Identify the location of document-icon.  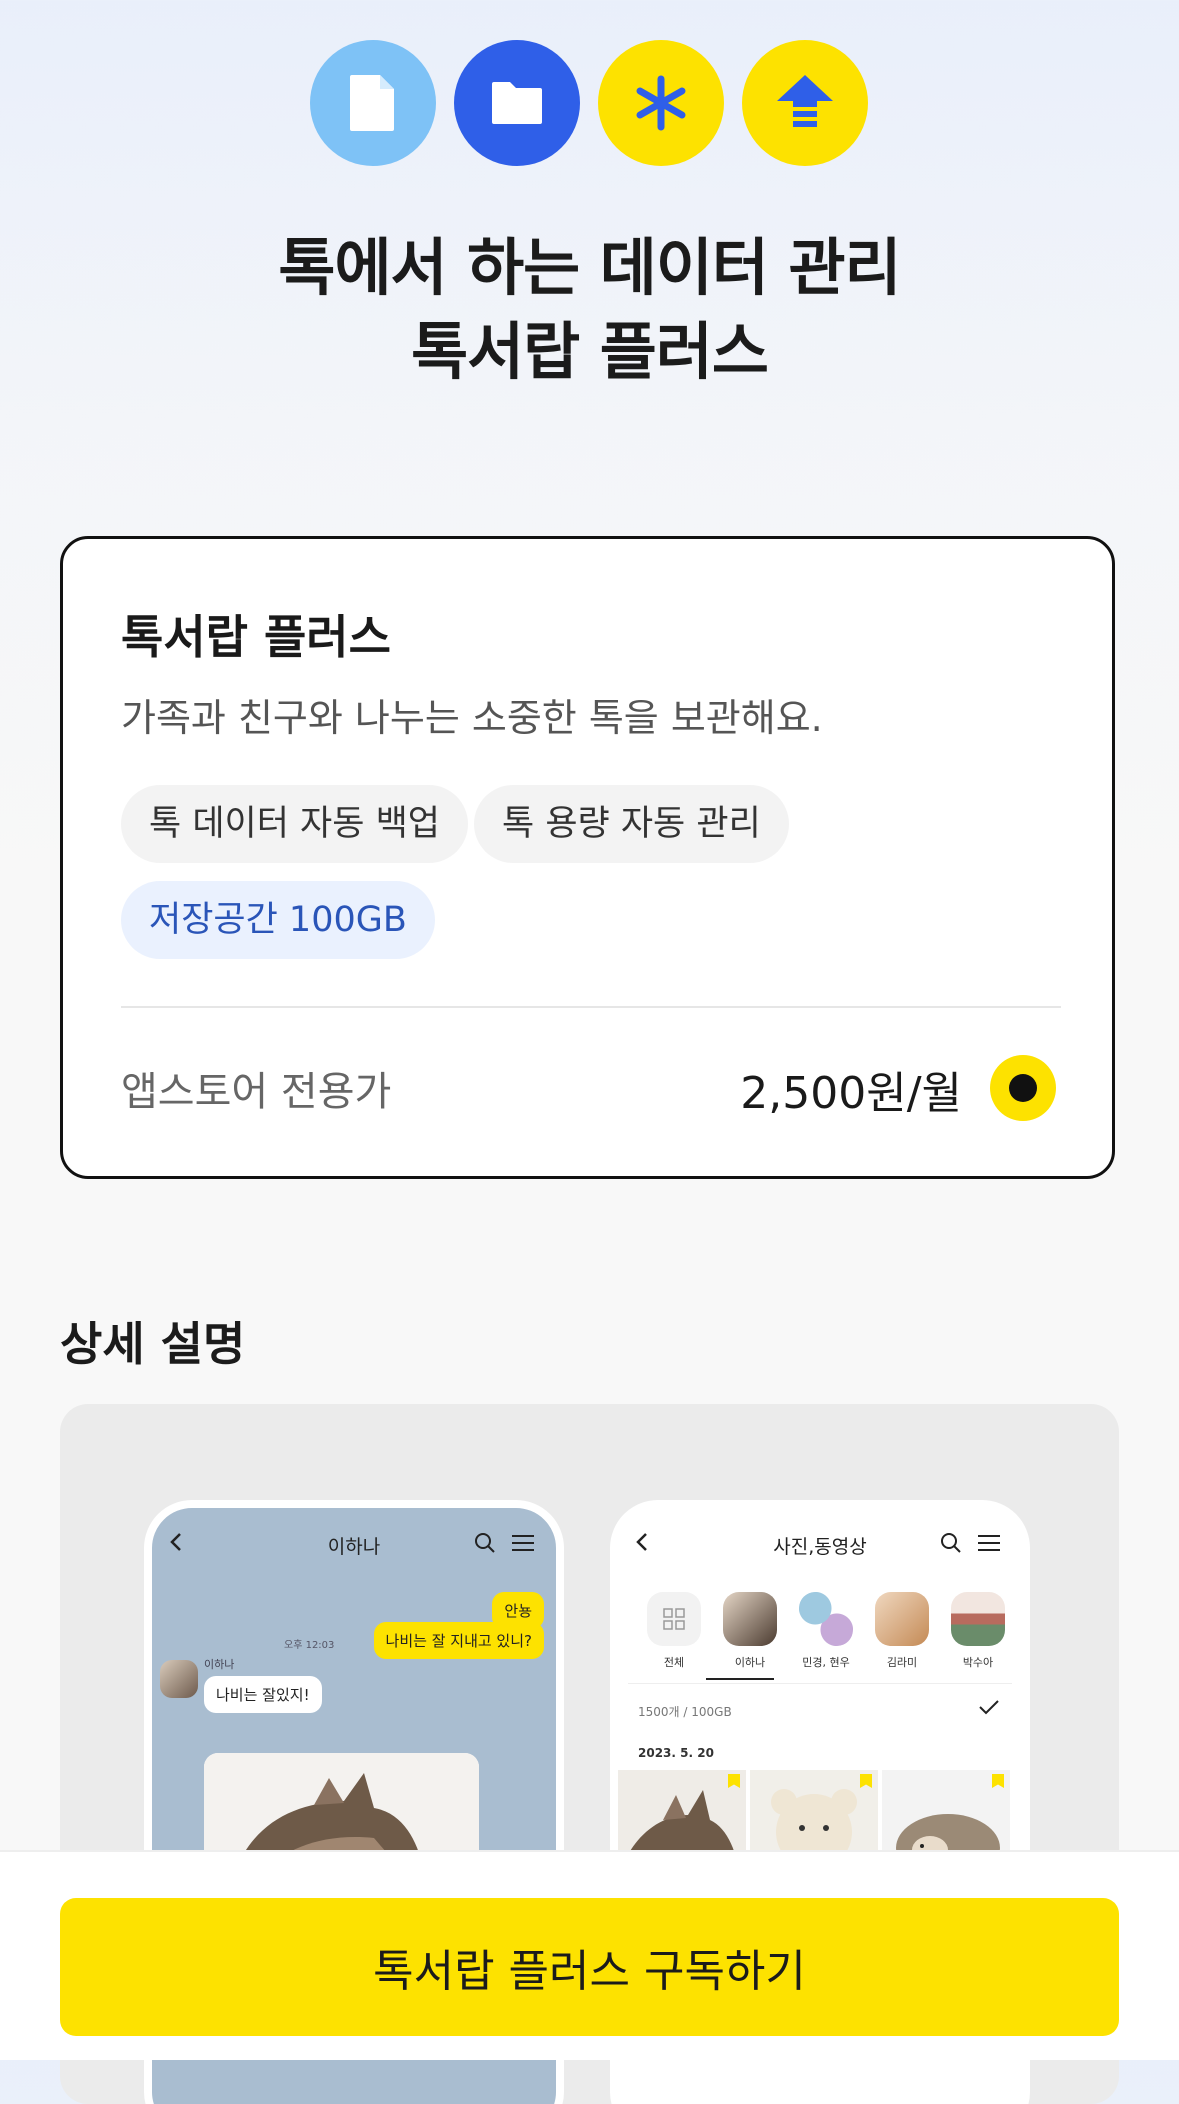
(373, 103).